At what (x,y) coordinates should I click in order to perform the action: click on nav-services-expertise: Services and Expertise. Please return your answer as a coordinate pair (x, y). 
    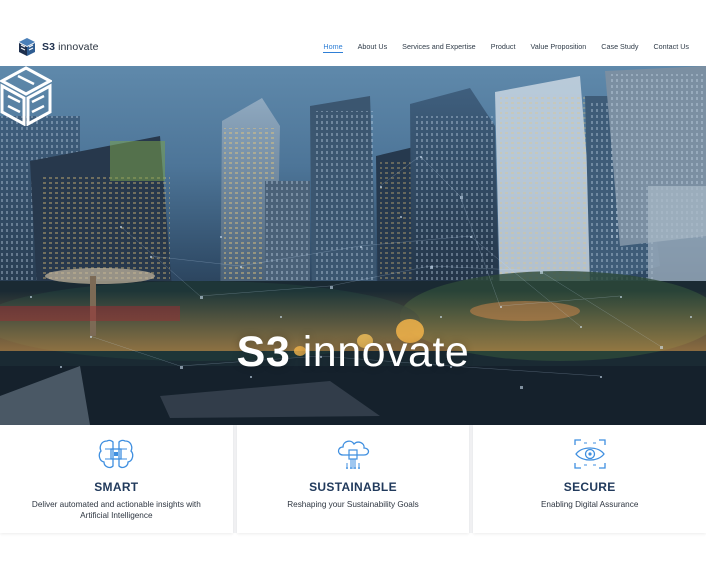
    Looking at the image, I should click on (439, 47).